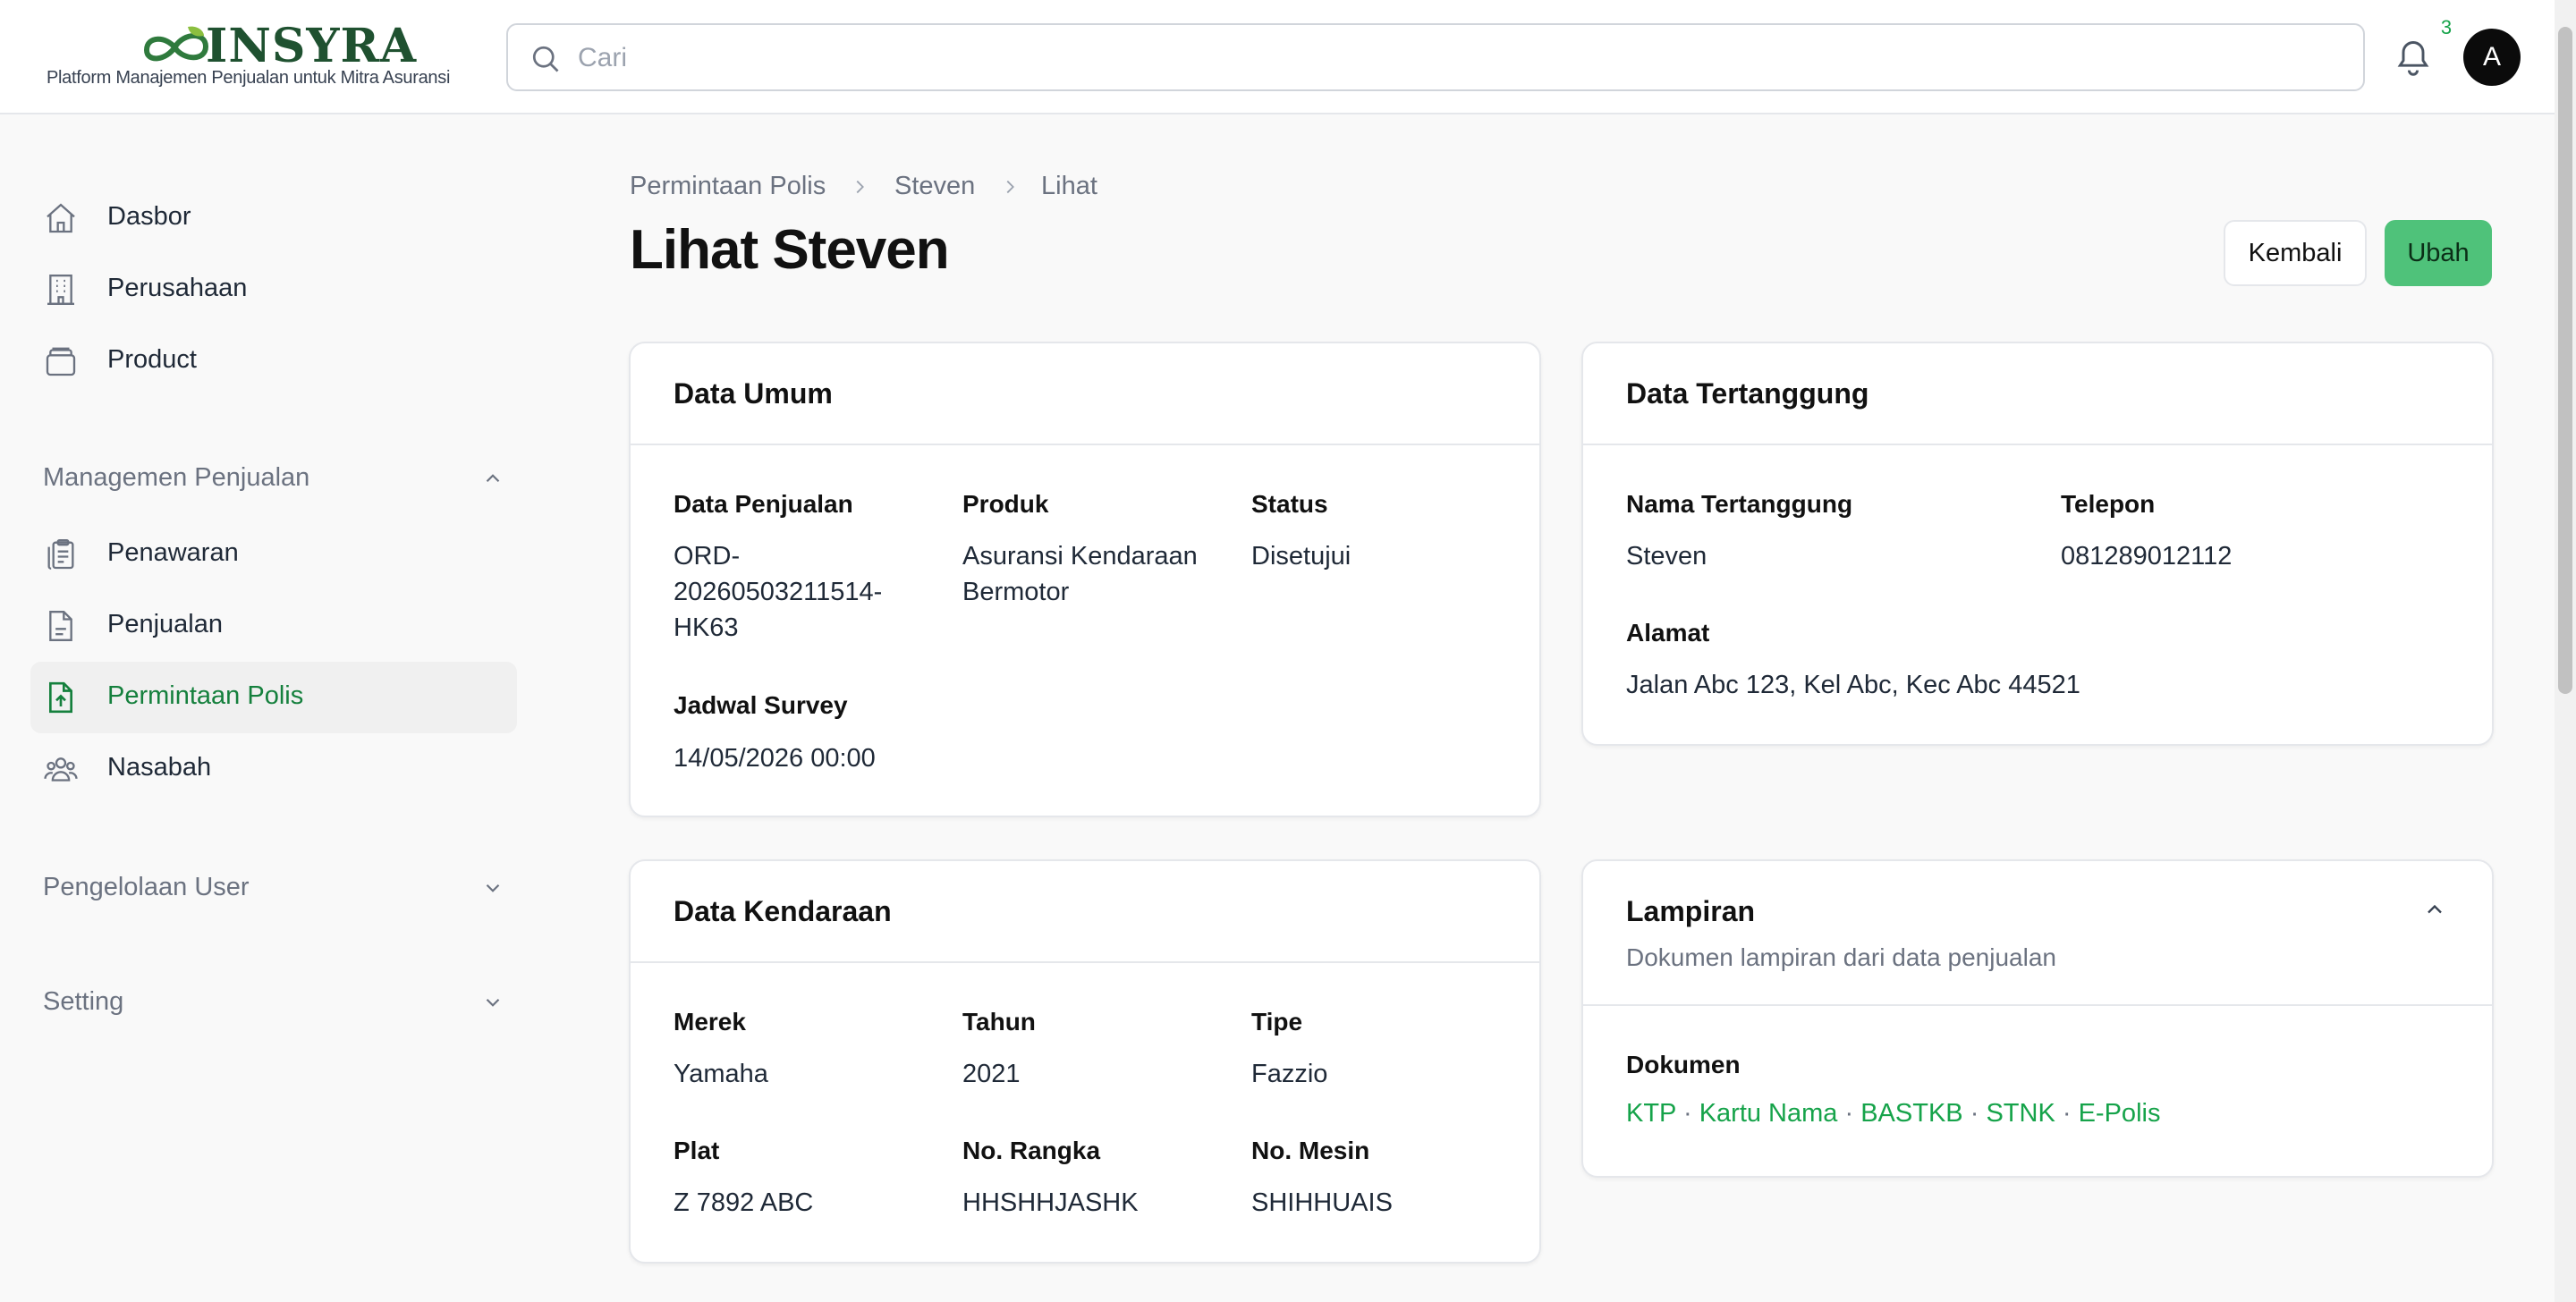 Image resolution: width=2576 pixels, height=1302 pixels. I want to click on search-icon, so click(545, 59).